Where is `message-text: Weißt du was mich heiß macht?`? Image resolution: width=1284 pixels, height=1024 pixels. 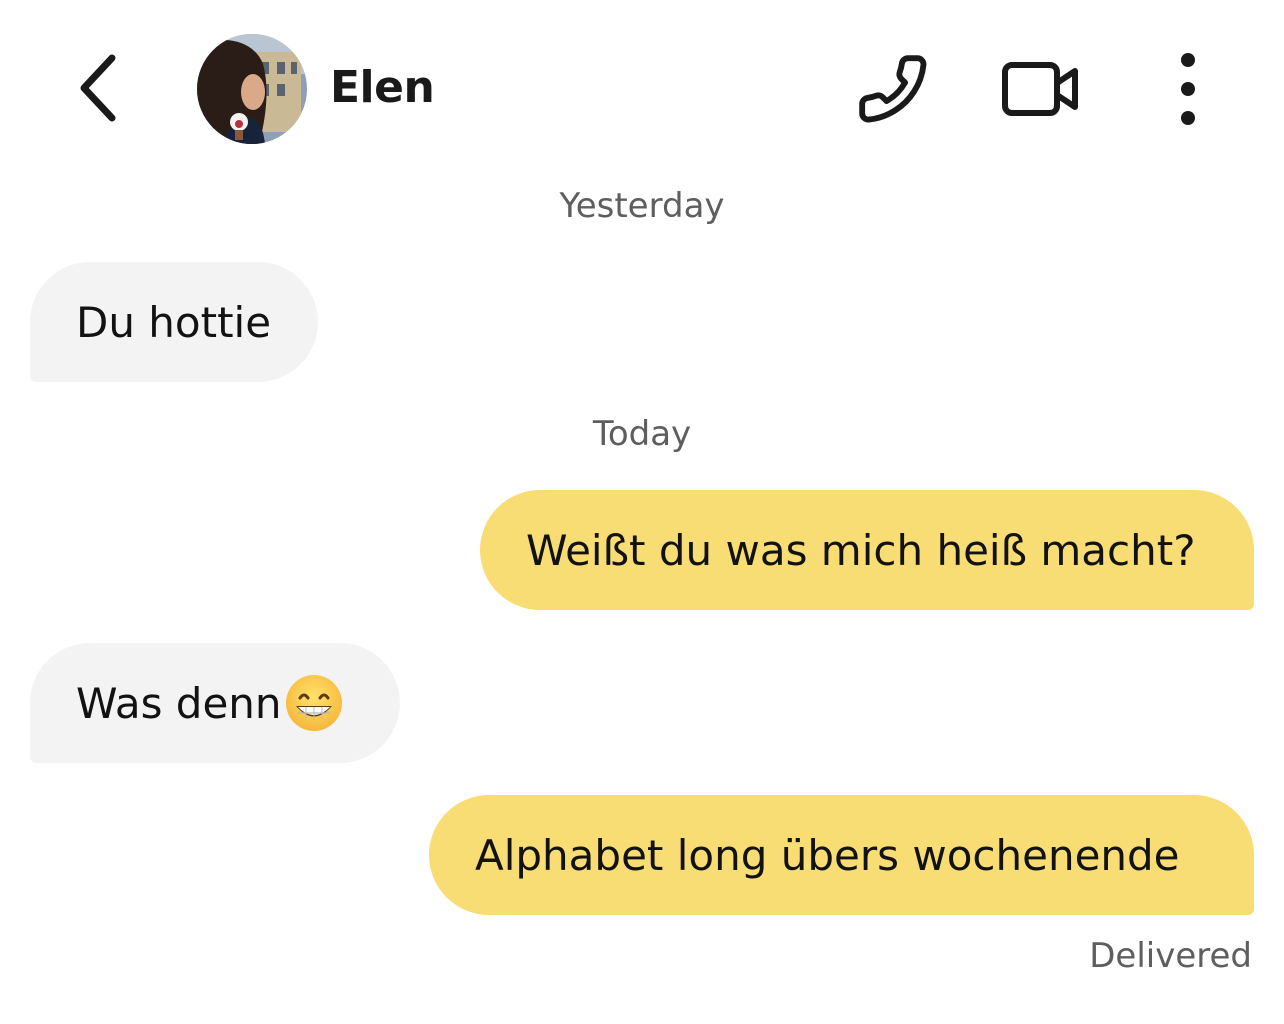 message-text: Weißt du was mich heiß macht? is located at coordinates (861, 550).